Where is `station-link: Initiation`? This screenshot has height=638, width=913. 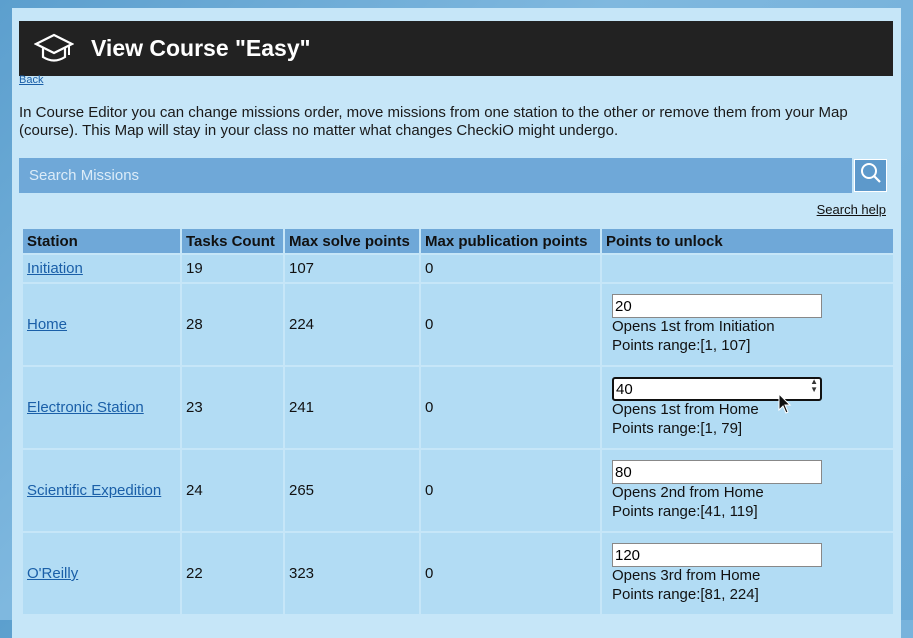
station-link: Initiation is located at coordinates (55, 268).